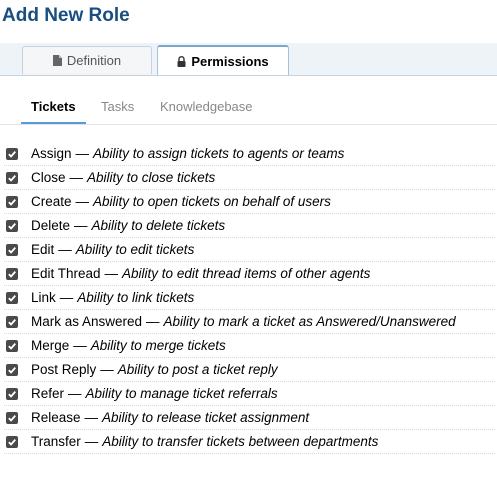 Image resolution: width=497 pixels, height=498 pixels. Describe the element at coordinates (135, 249) in the screenshot. I see `permission-description: Ability to edit tickets` at that location.